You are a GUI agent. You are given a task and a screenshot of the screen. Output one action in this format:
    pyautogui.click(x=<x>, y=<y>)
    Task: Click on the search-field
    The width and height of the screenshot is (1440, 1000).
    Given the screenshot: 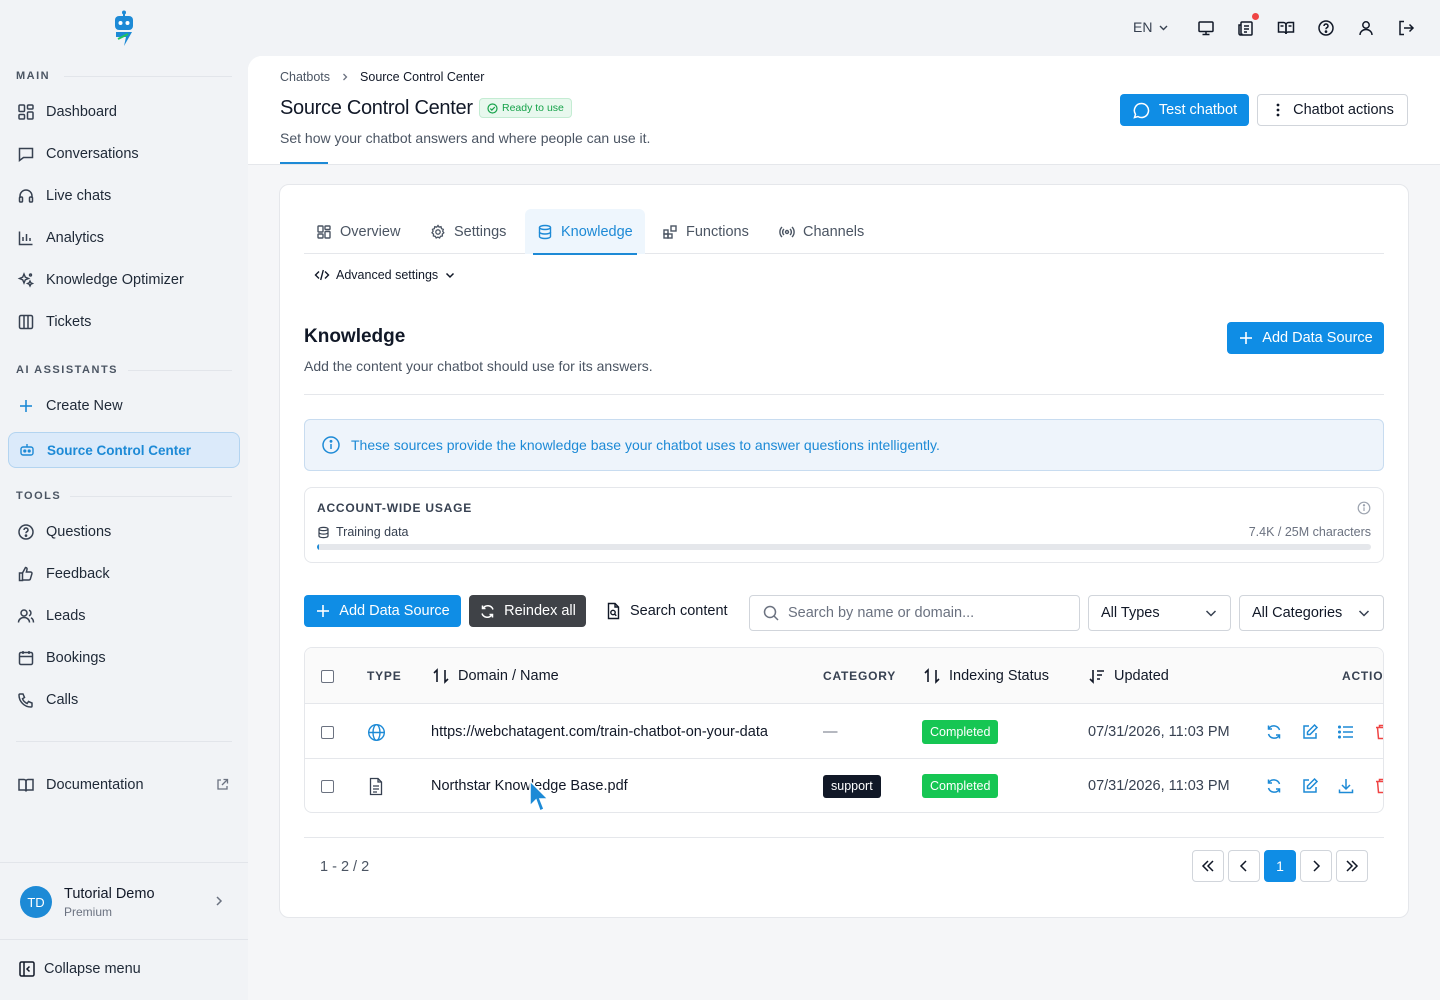 What is the action you would take?
    pyautogui.click(x=914, y=613)
    